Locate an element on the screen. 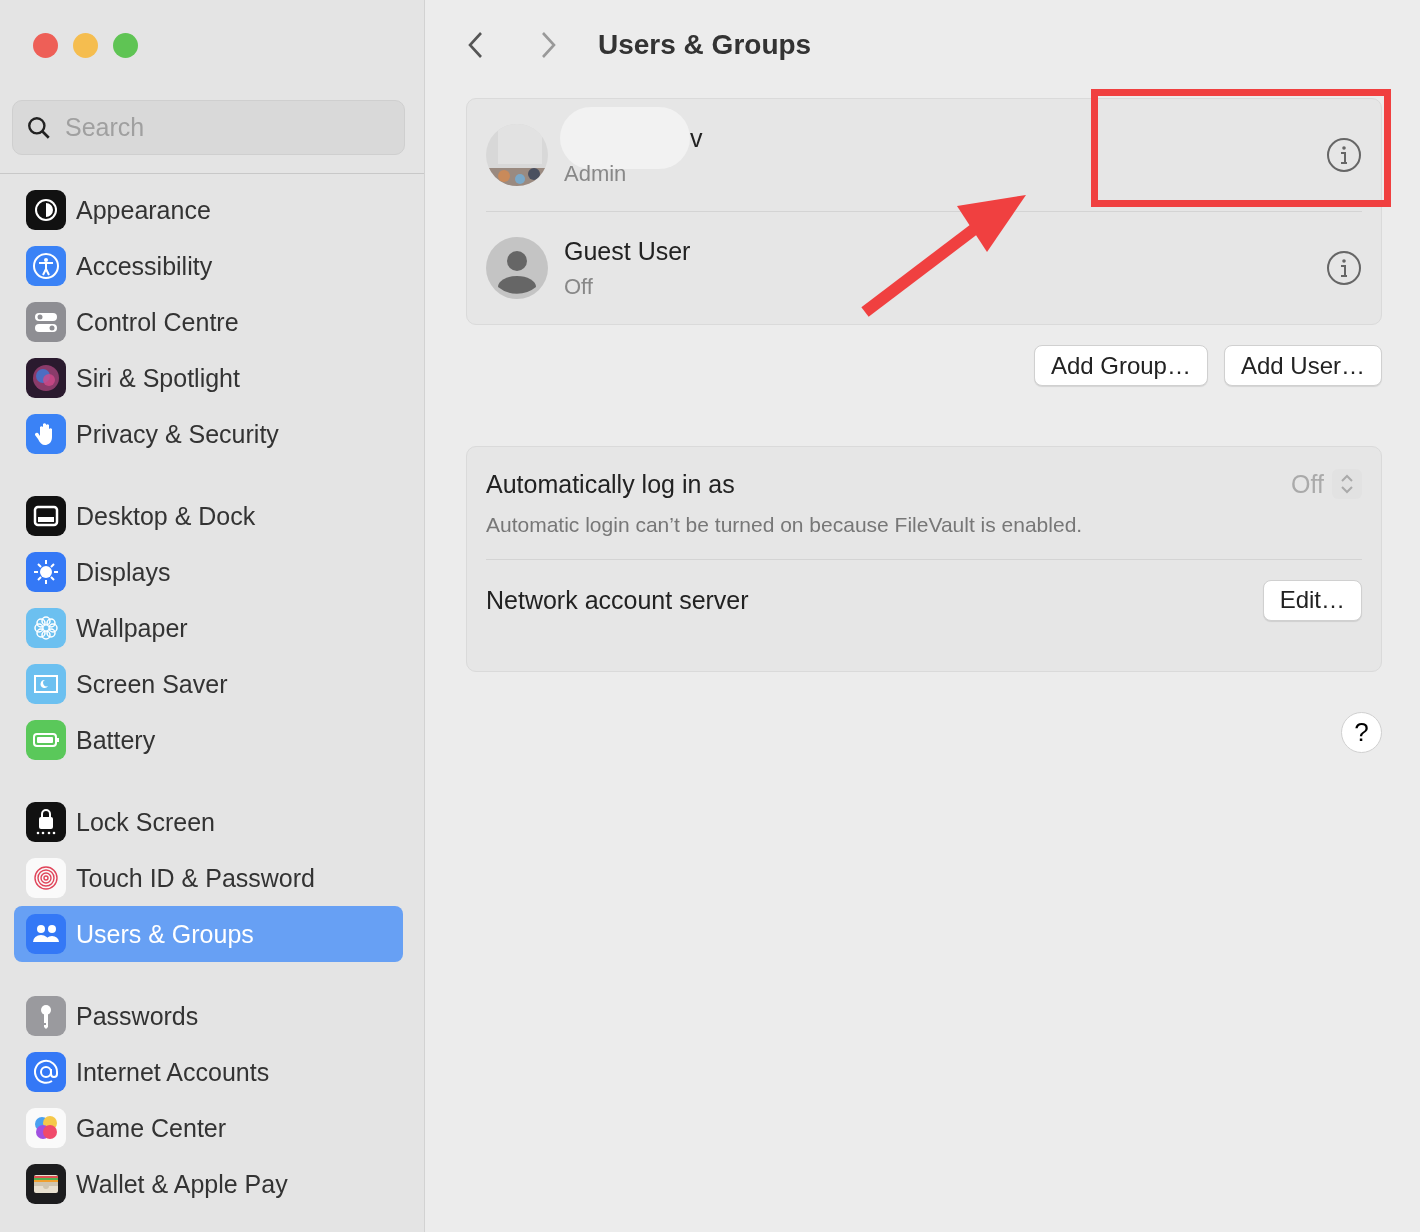 The width and height of the screenshot is (1420, 1232). minimize-button is located at coordinates (85, 45).